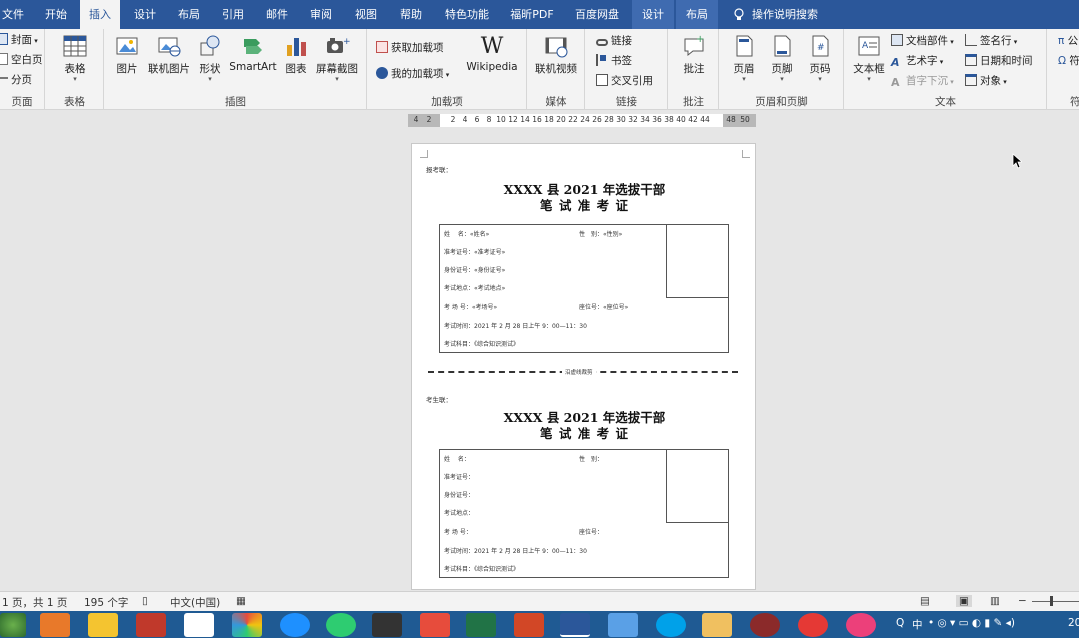 This screenshot has height=638, width=1079. What do you see at coordinates (411, 14) in the screenshot?
I see `tab-help: 帮助` at bounding box center [411, 14].